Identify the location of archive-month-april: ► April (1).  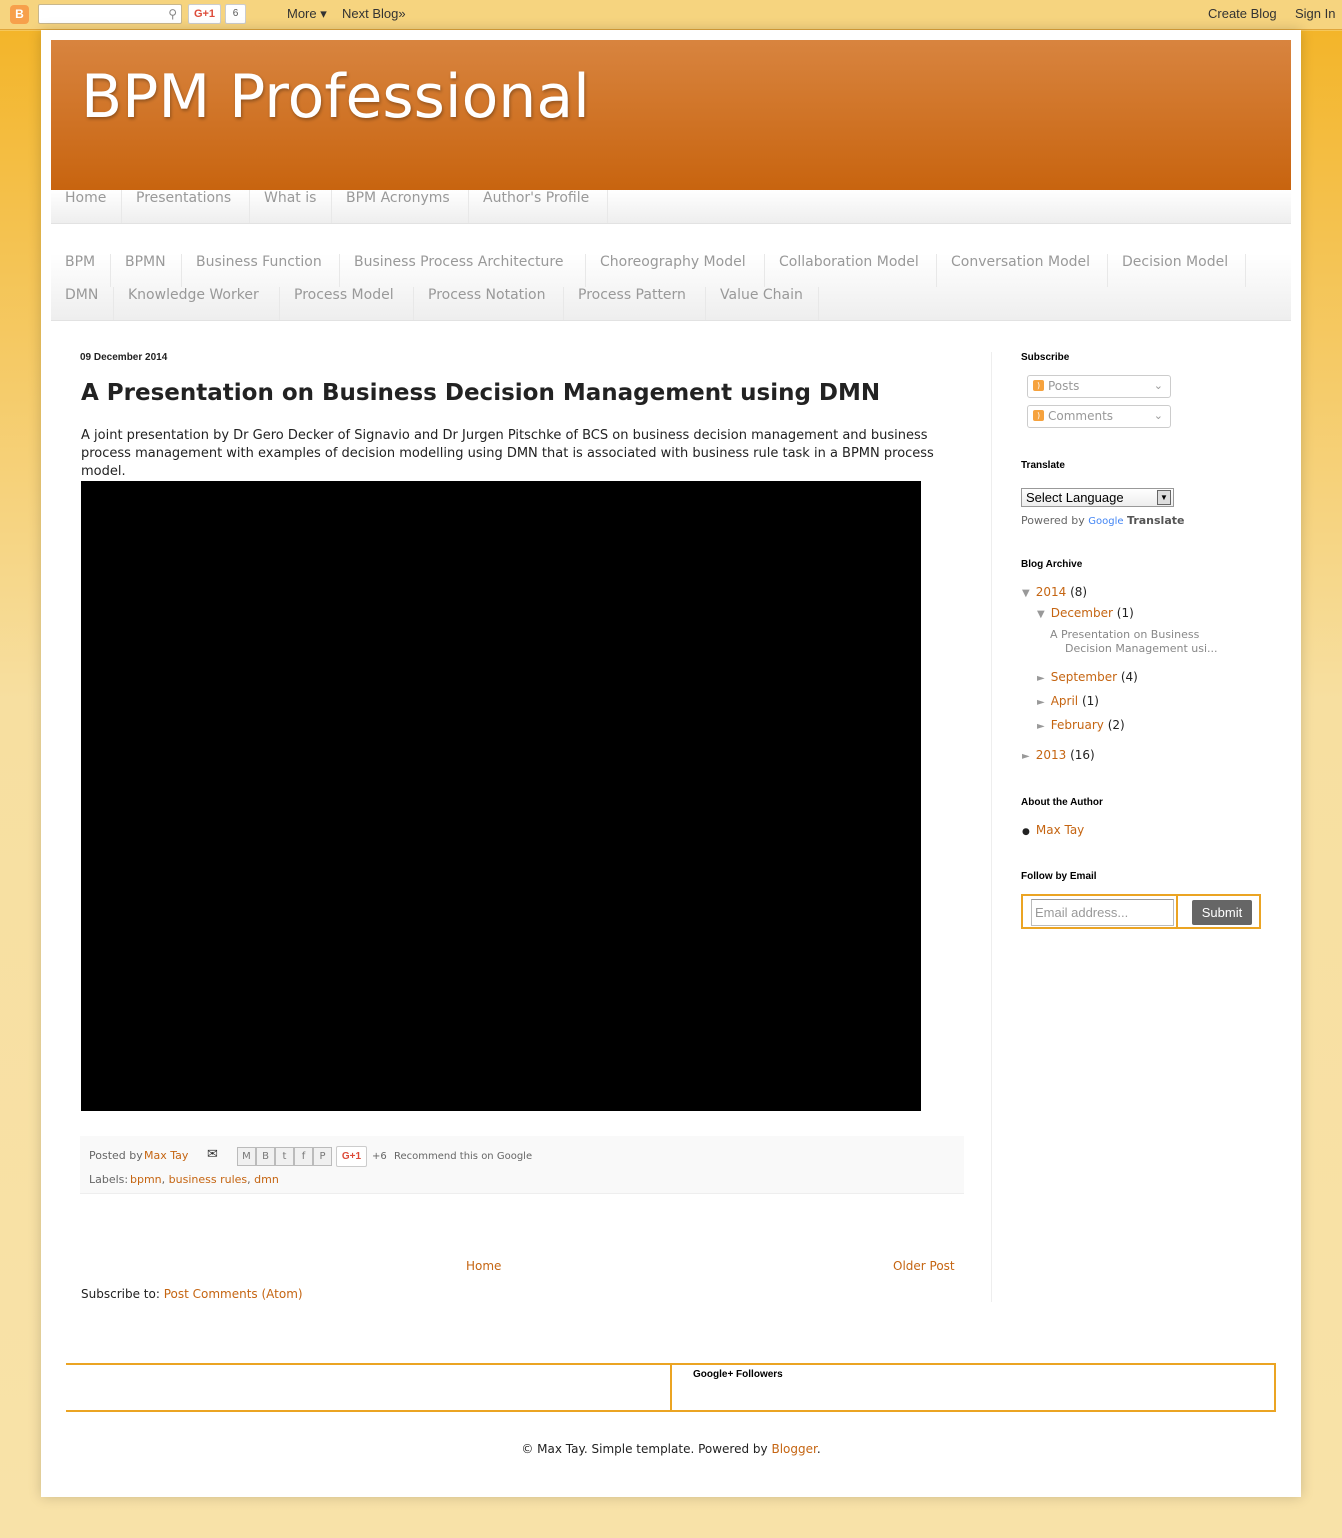
(1068, 701).